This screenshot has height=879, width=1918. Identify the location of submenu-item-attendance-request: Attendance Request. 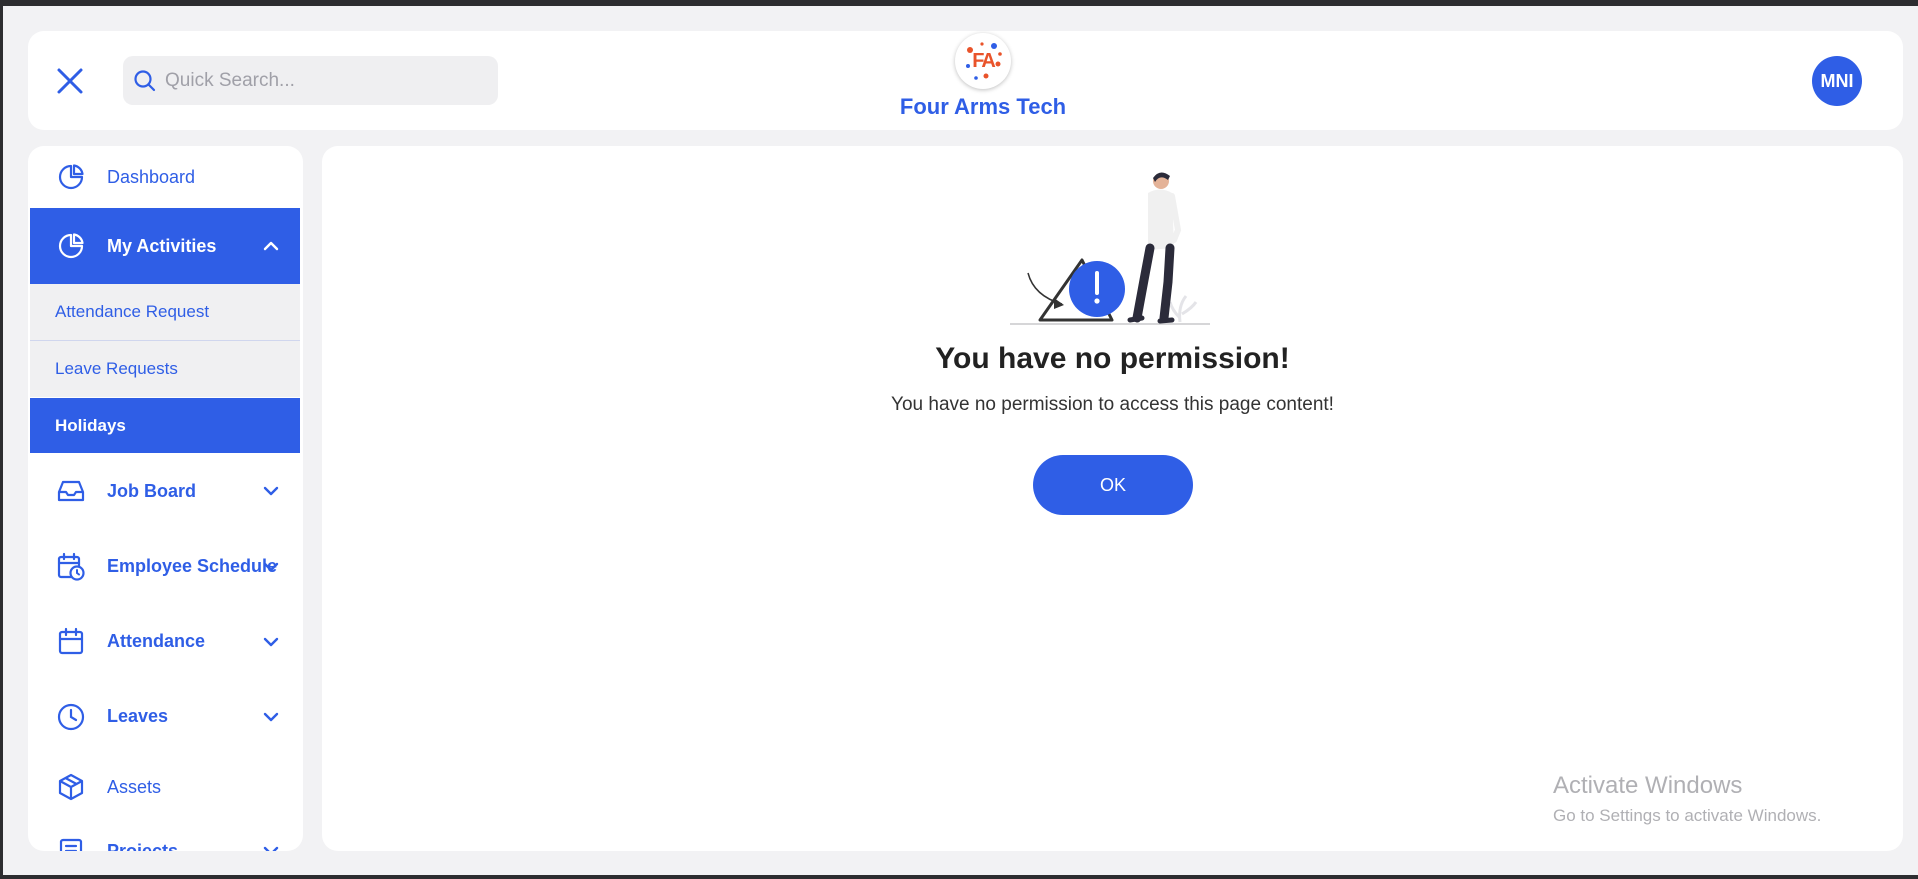
(165, 312).